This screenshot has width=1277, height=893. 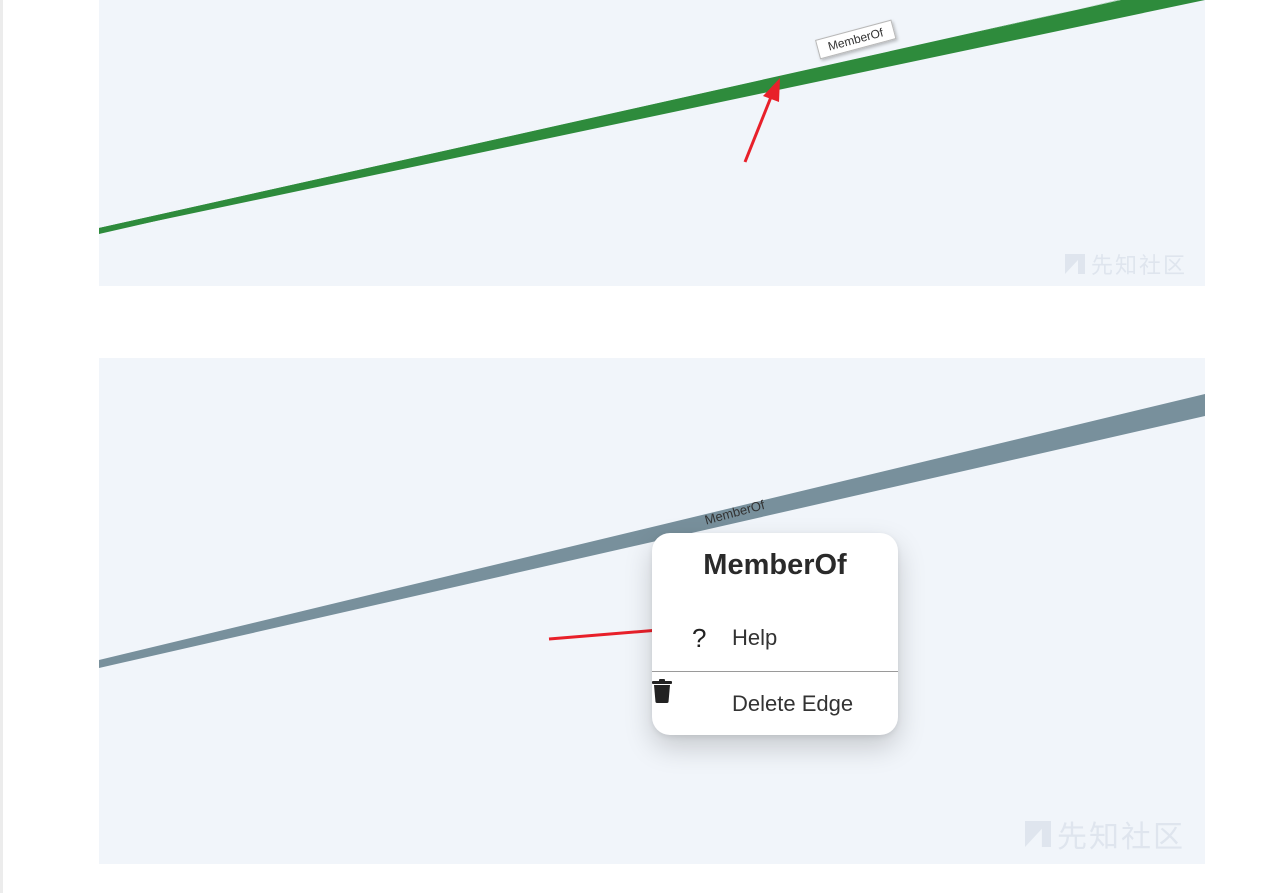 I want to click on delete-edge-menu-item: Delete Edge, so click(x=775, y=704).